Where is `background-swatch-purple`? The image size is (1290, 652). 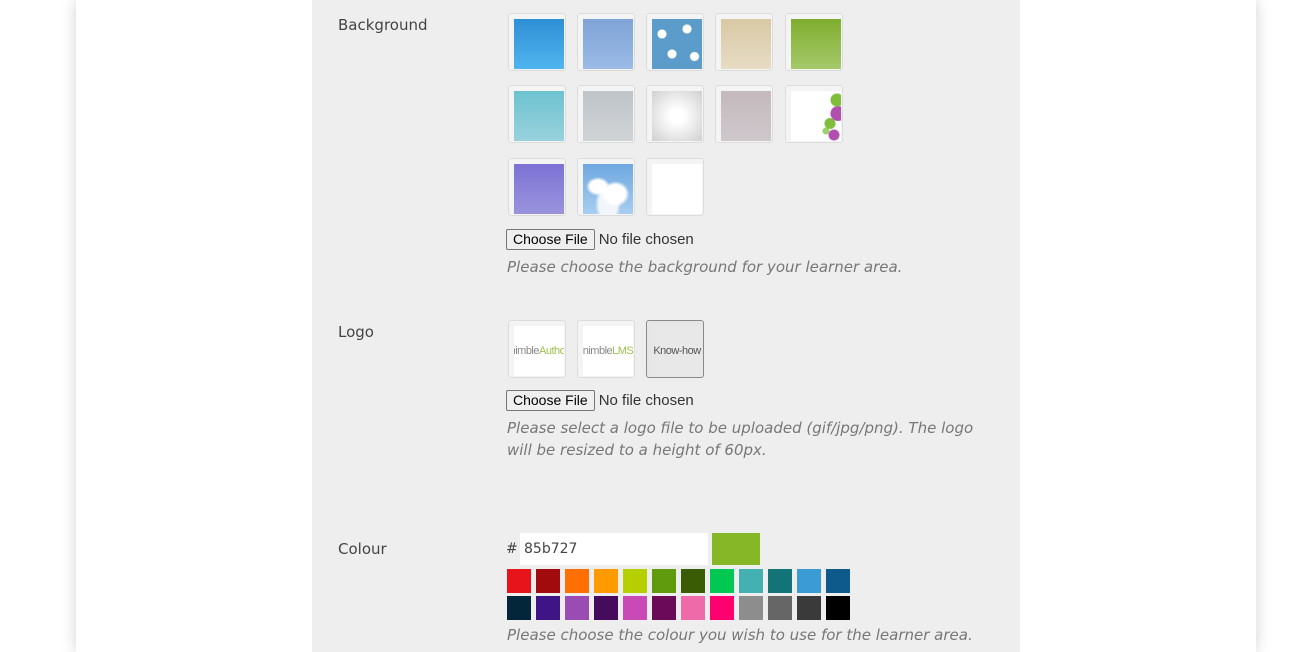
background-swatch-purple is located at coordinates (537, 187).